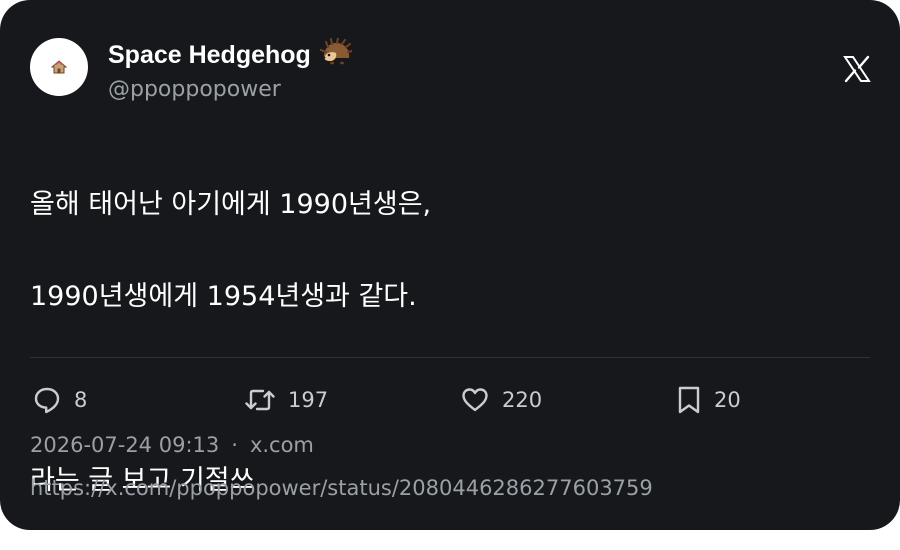  What do you see at coordinates (194, 89) in the screenshot?
I see `author-handle: @ppoppopower` at bounding box center [194, 89].